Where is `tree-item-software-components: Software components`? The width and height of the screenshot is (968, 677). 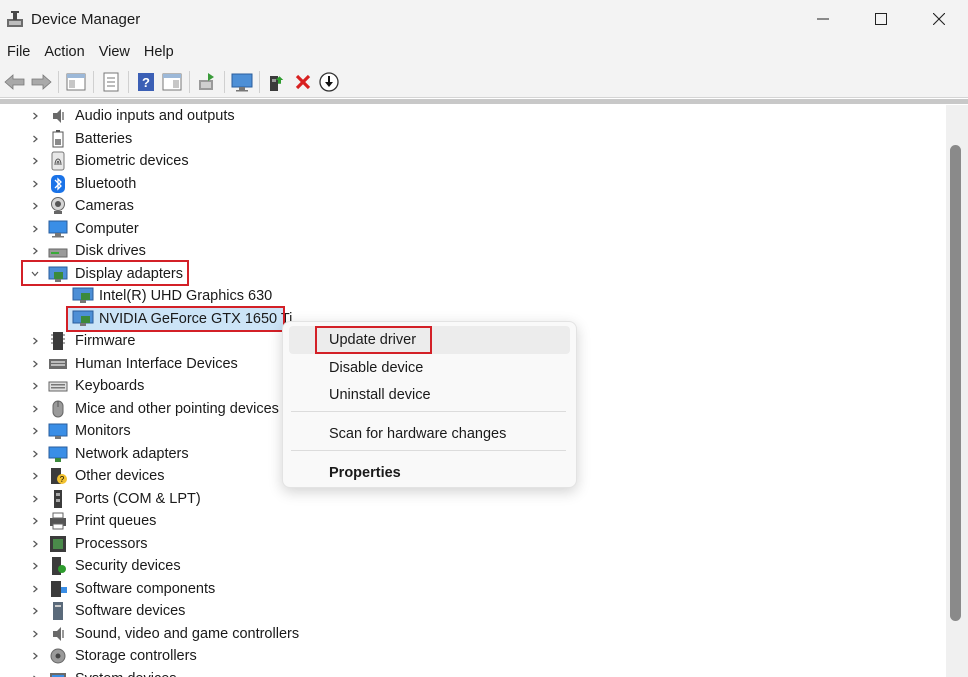
tree-item-software-components: Software components is located at coordinates (473, 589).